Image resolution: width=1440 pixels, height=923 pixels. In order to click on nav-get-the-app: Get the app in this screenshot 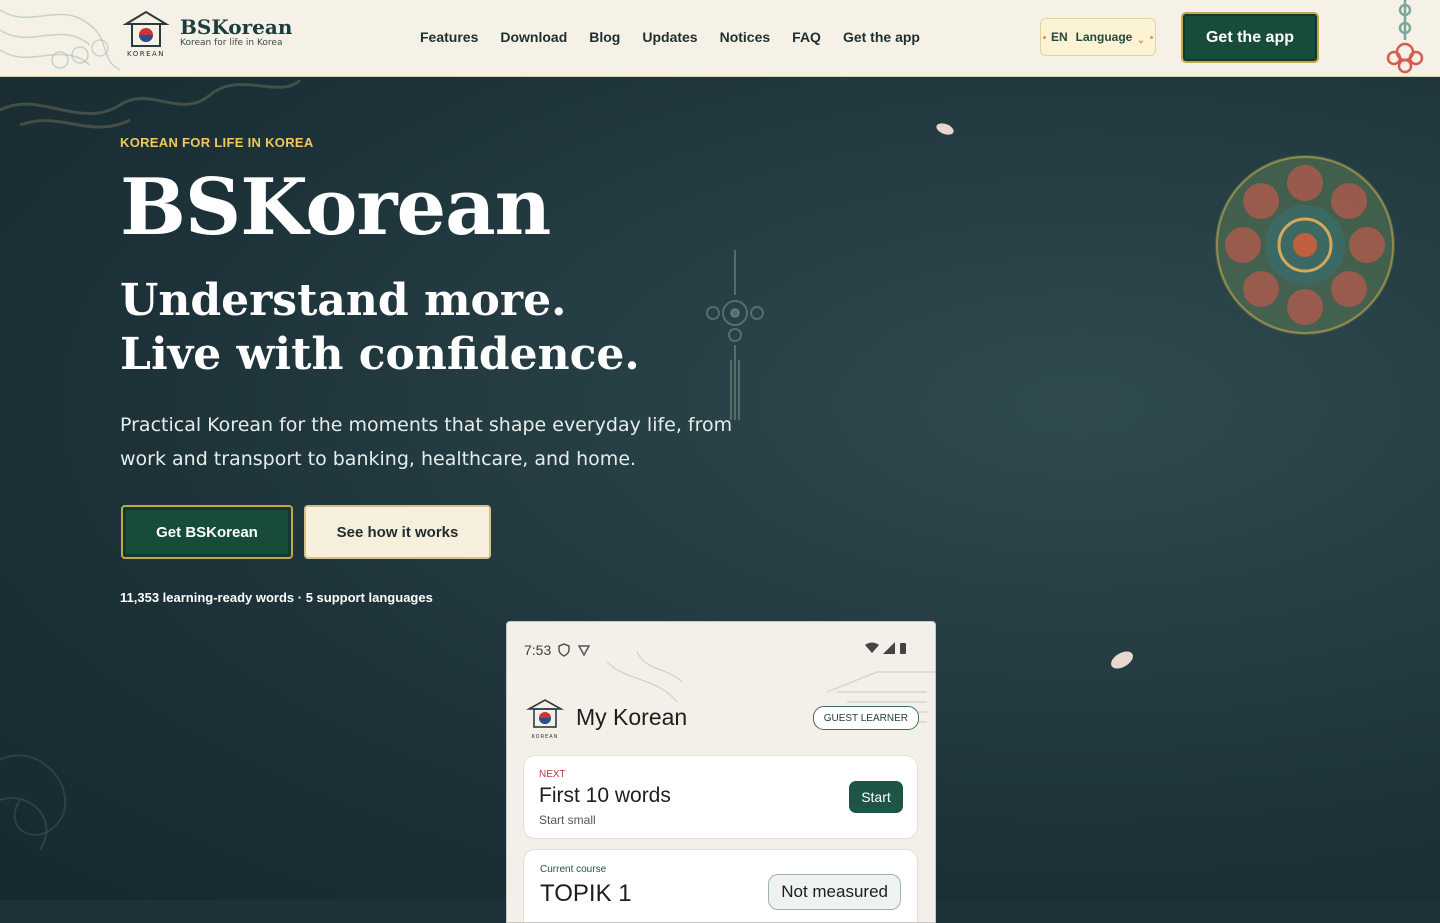, I will do `click(881, 37)`.